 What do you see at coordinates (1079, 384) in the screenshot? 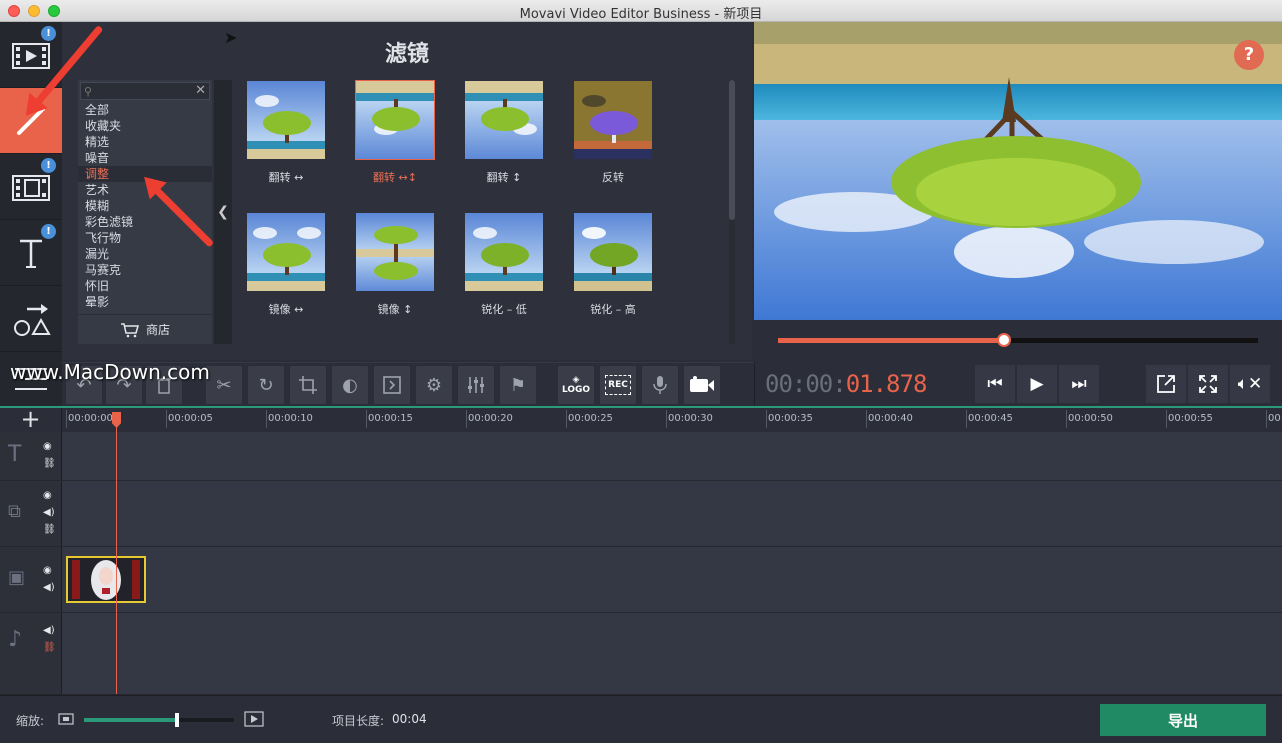
I see `next-frame-button: ⏭` at bounding box center [1079, 384].